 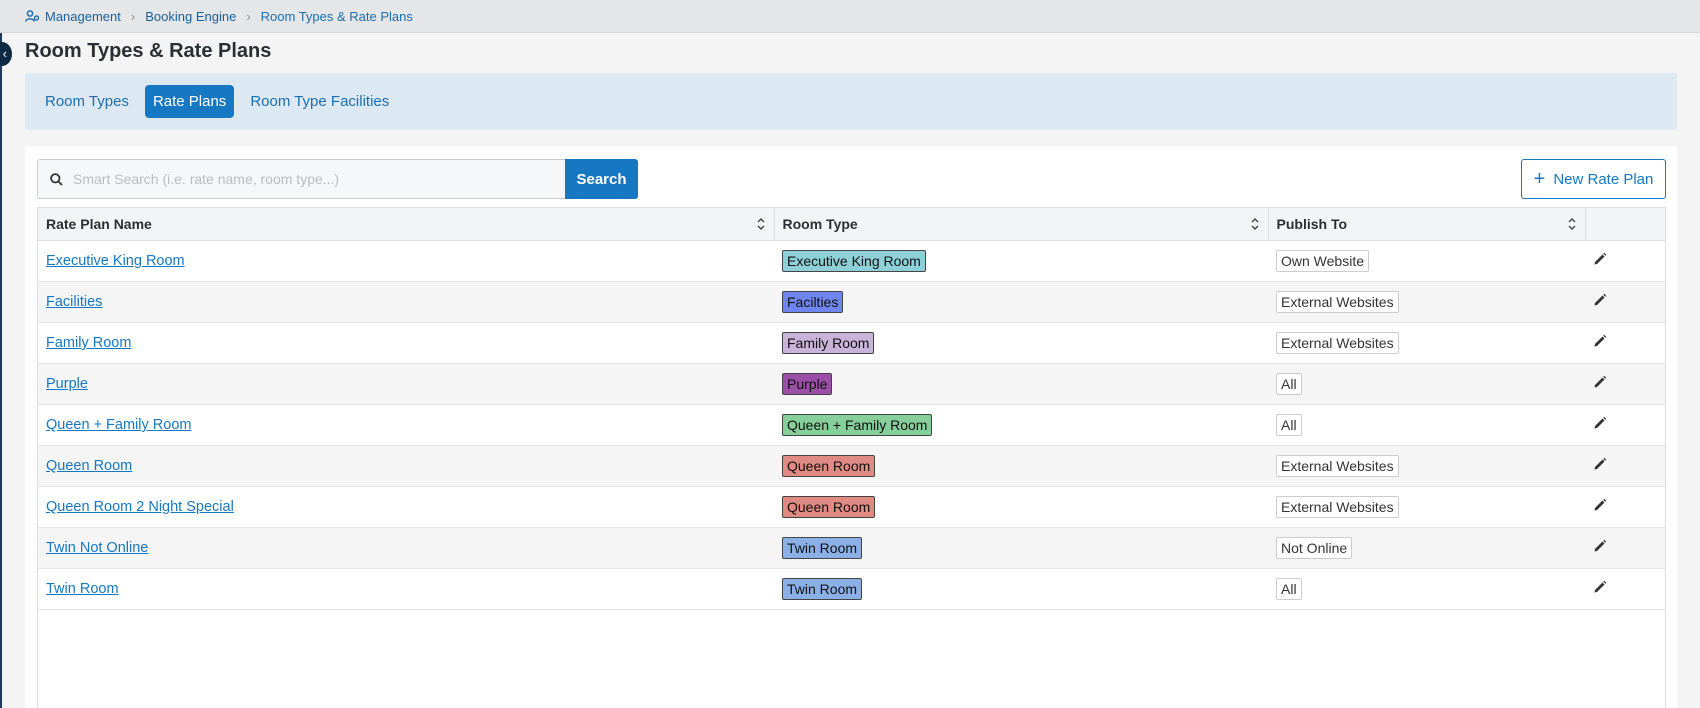 I want to click on search-bar: Search, so click(x=337, y=179).